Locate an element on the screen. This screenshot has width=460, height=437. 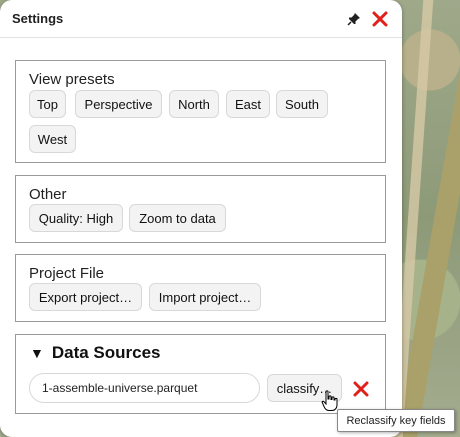
classify-tooltip: Reclassify key fields is located at coordinates (396, 420).